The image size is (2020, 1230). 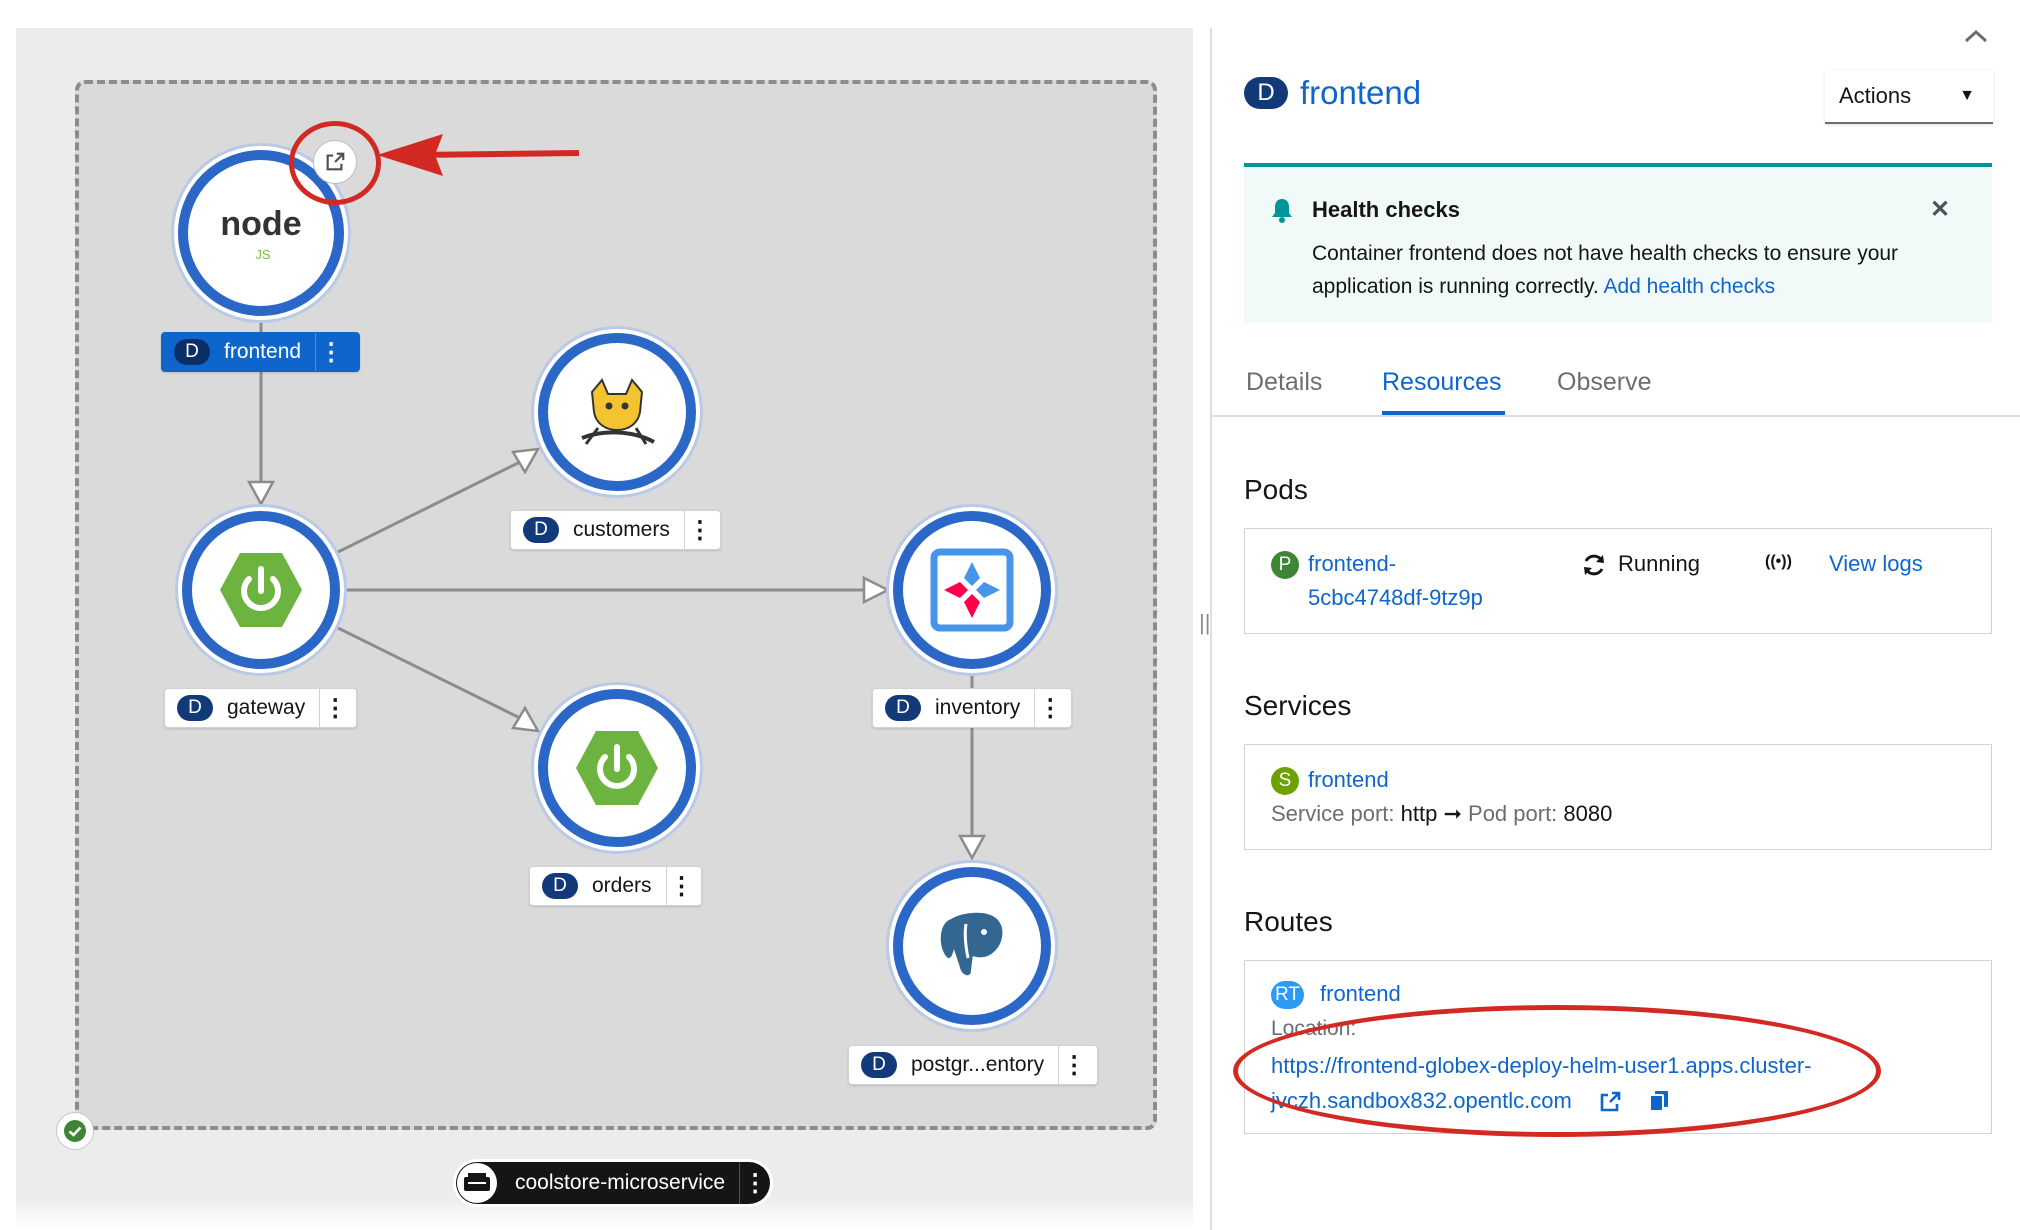 I want to click on node-name: postgr...entory, so click(x=978, y=1064).